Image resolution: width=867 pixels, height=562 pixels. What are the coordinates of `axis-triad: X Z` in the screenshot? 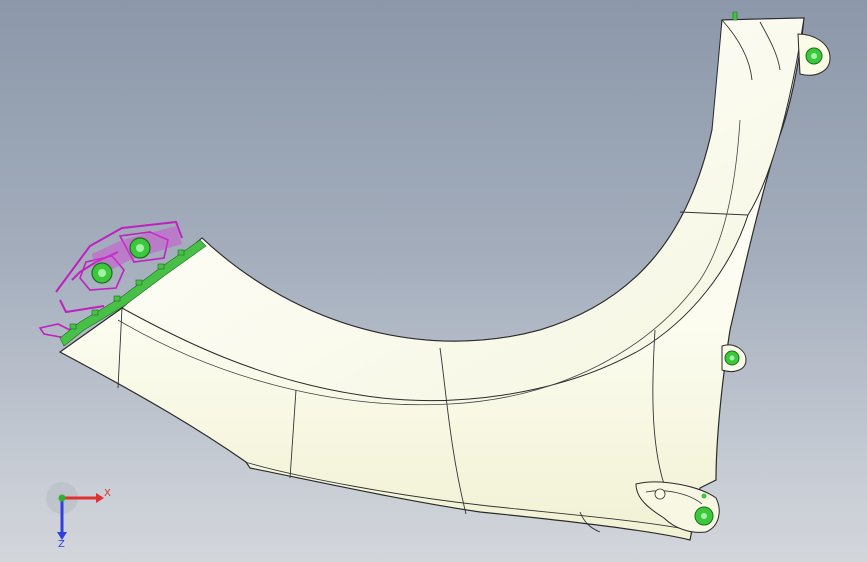 It's located at (78, 515).